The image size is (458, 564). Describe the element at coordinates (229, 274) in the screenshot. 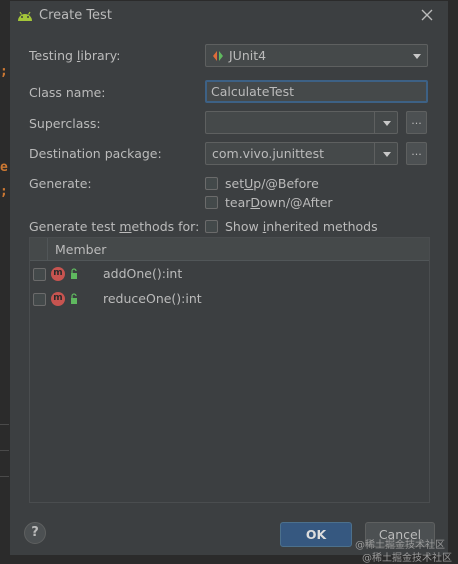

I see `table-row: m addOne():int` at that location.